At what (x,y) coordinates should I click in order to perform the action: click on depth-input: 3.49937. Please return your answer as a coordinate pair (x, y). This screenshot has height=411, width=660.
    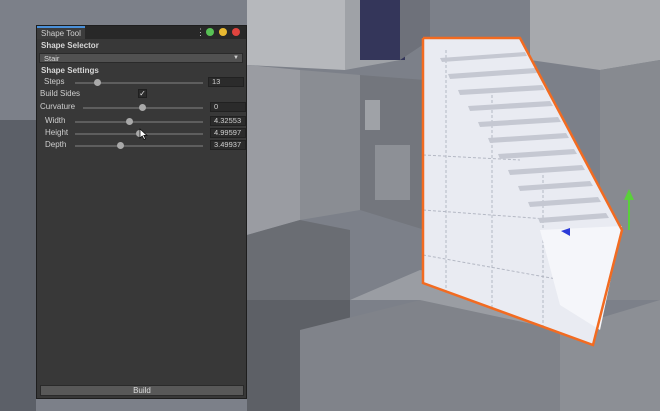
    Looking at the image, I should click on (228, 145).